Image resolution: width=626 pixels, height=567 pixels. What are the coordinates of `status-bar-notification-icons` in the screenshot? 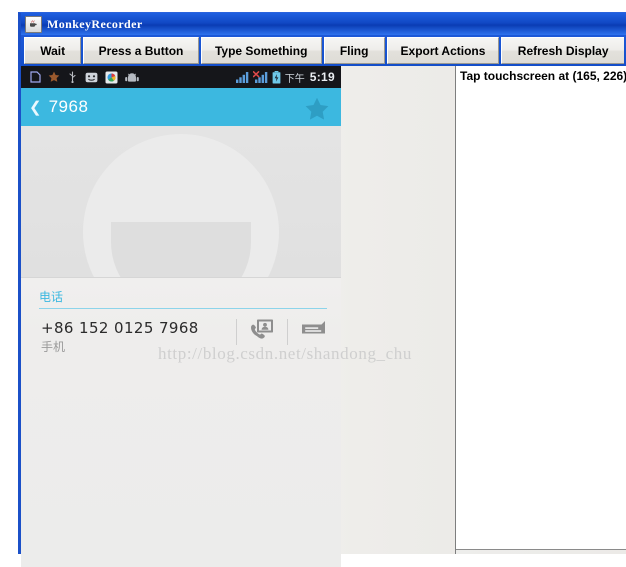 It's located at (80, 77).